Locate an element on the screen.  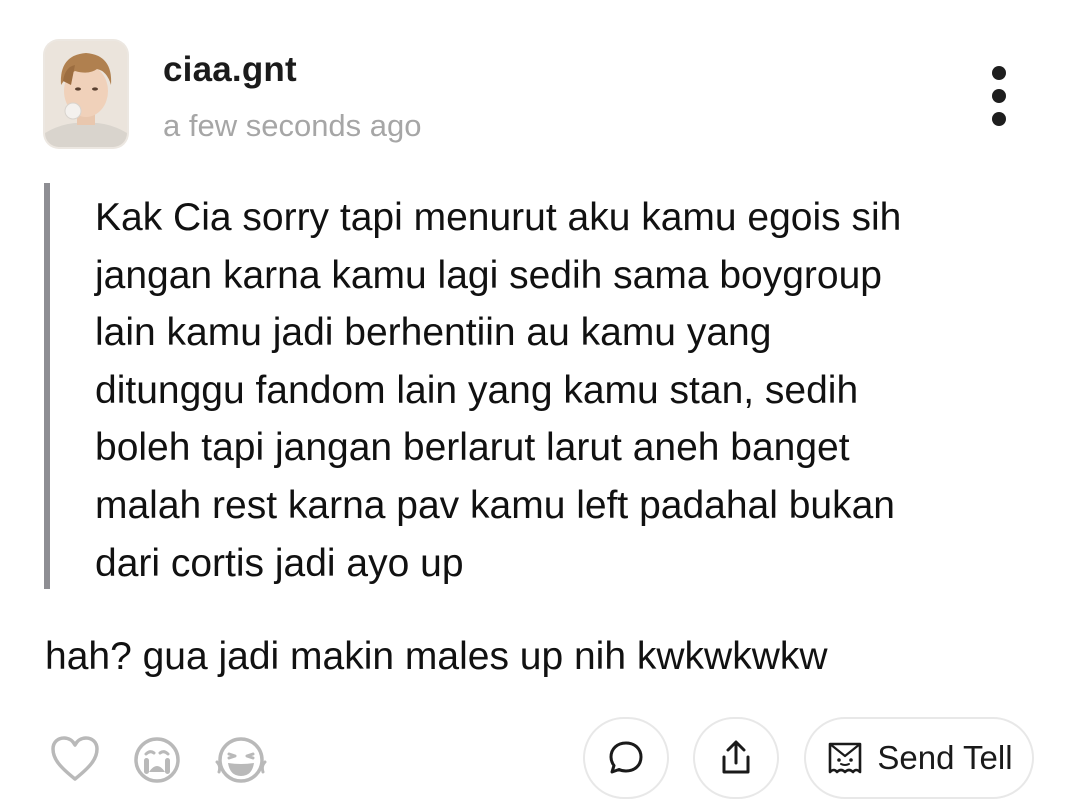
more-options-button is located at coordinates (999, 96).